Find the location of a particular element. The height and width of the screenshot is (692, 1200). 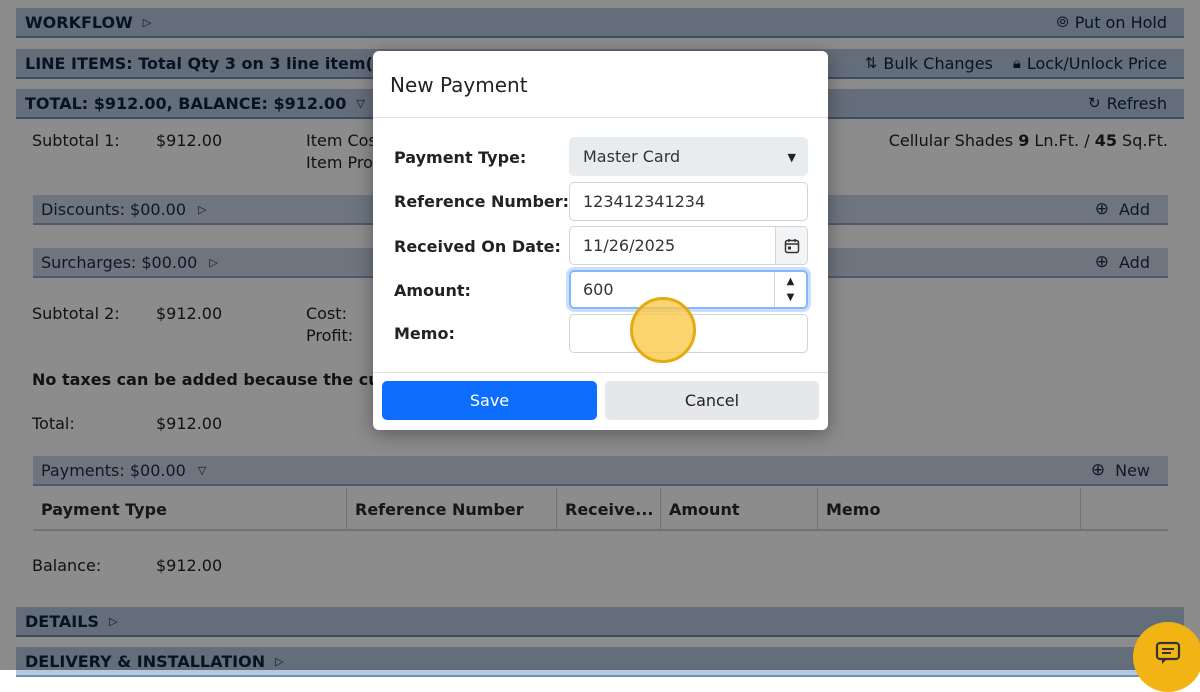

received-date-input: 11/26/2025 is located at coordinates (688, 245).